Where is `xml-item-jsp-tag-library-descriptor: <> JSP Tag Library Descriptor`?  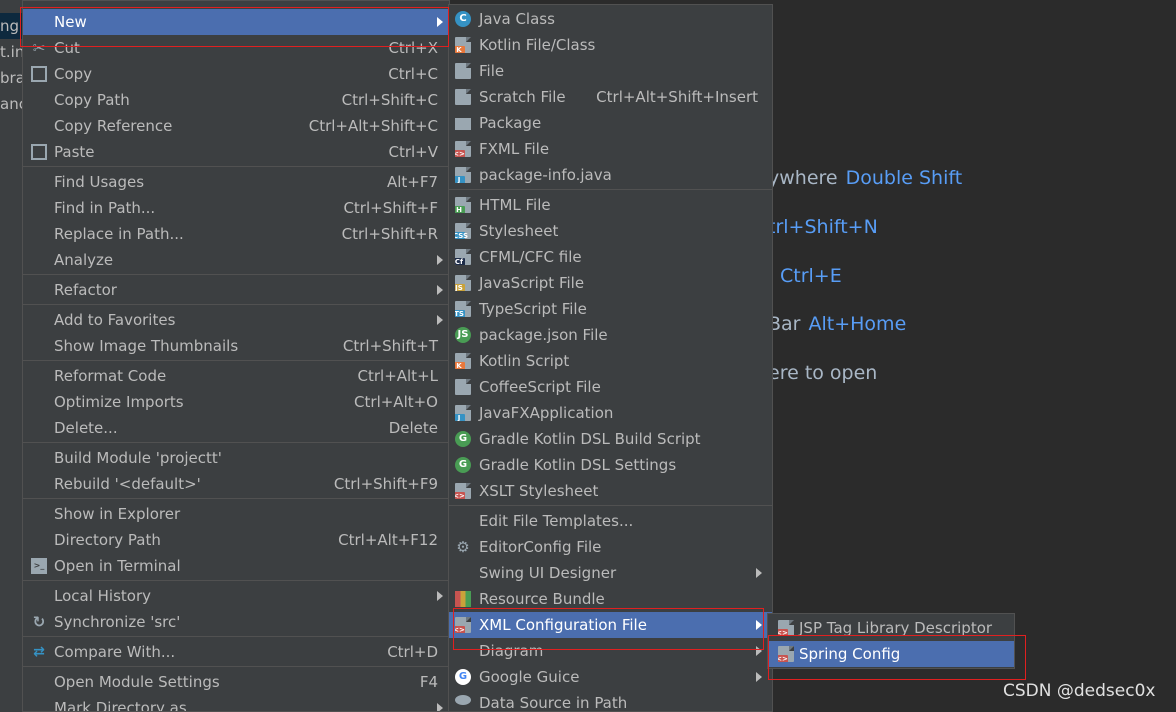 xml-item-jsp-tag-library-descriptor: <> JSP Tag Library Descriptor is located at coordinates (891, 628).